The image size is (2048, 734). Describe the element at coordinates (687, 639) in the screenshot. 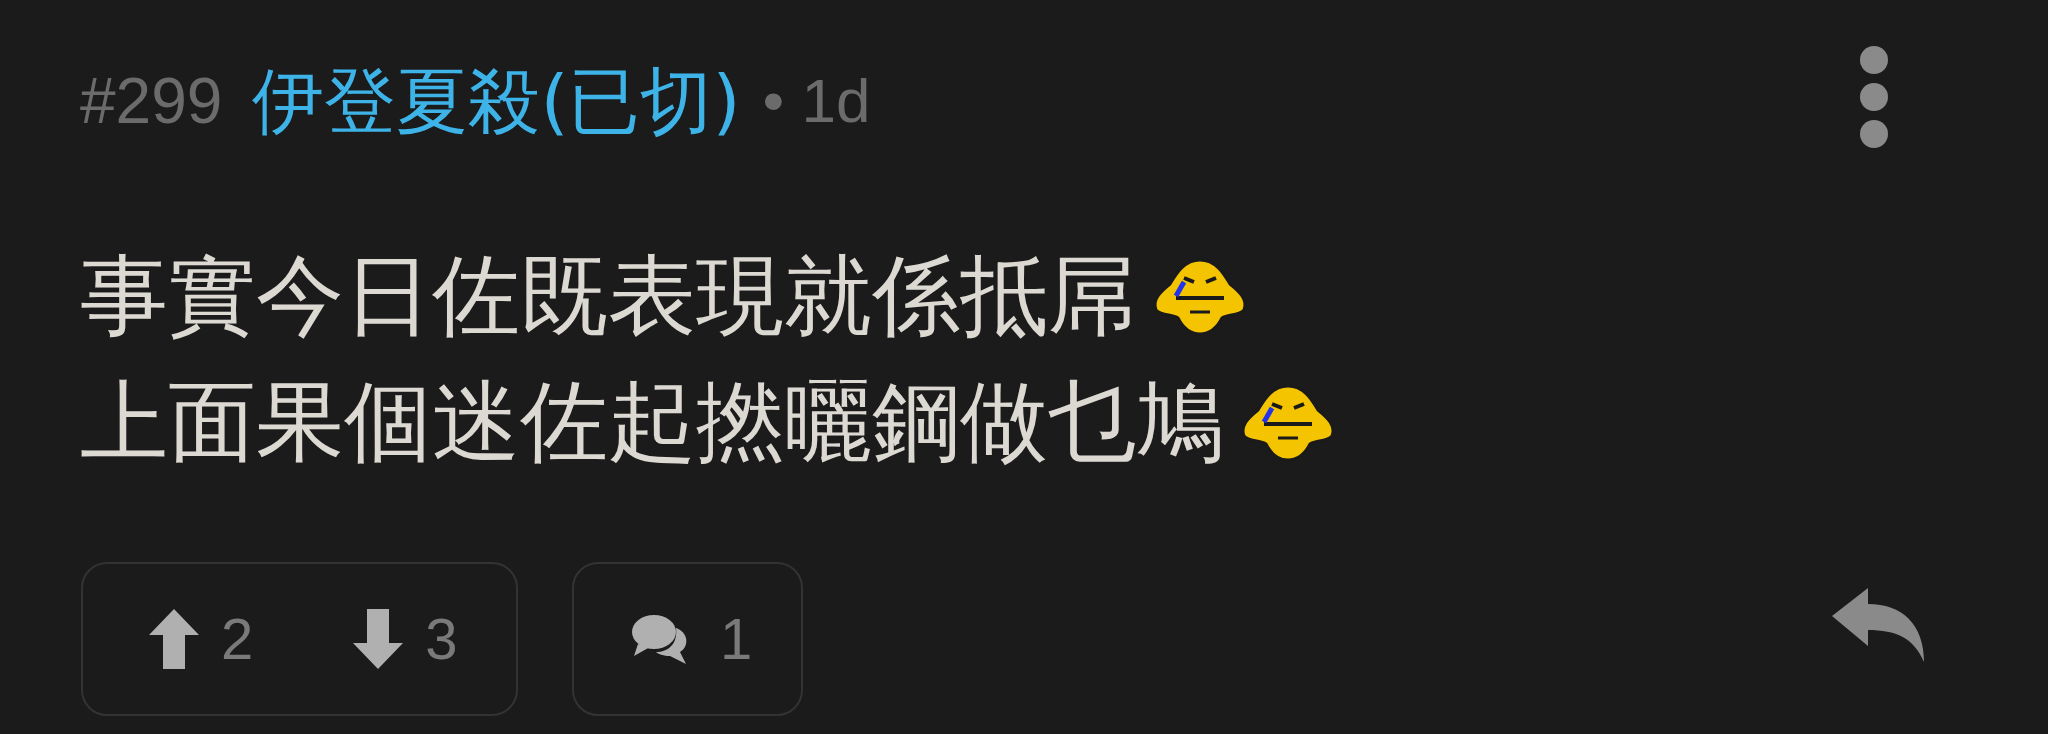

I see `comments-button: 1` at that location.